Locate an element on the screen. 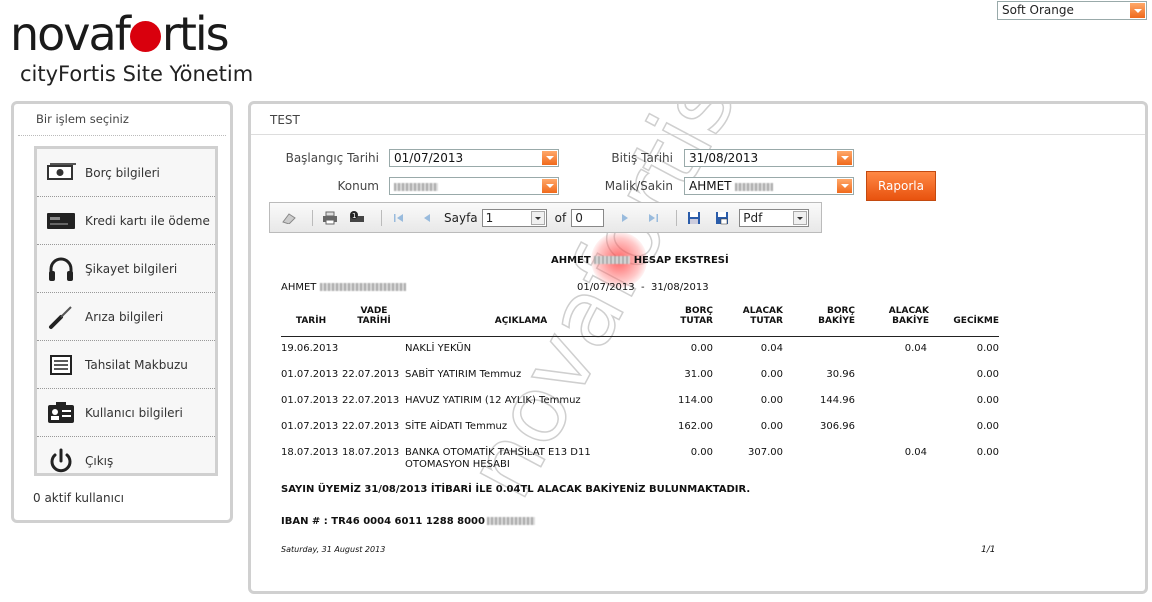 The width and height of the screenshot is (1152, 602). sidebar-item-tahsilat: Tahsilat Makbuzu is located at coordinates (126, 365).